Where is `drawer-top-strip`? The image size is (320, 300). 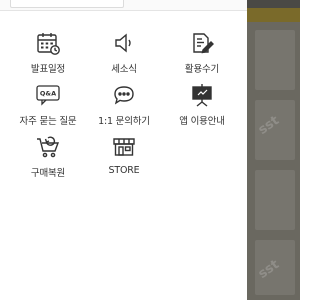
drawer-top-strip is located at coordinates (123, 5).